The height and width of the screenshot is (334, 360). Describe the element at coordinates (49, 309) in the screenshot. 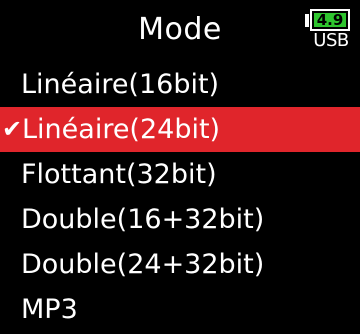

I see `menu-item-label: MP3` at that location.